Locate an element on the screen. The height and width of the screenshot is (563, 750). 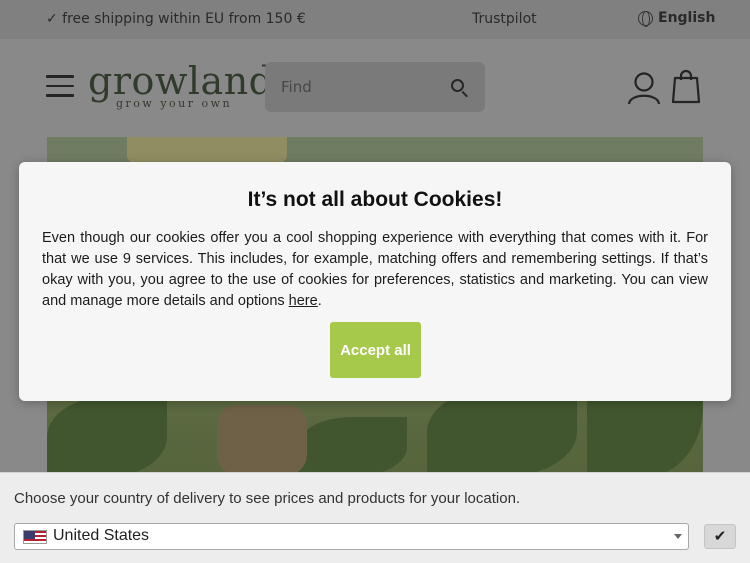
chevron-down-icon is located at coordinates (678, 536).